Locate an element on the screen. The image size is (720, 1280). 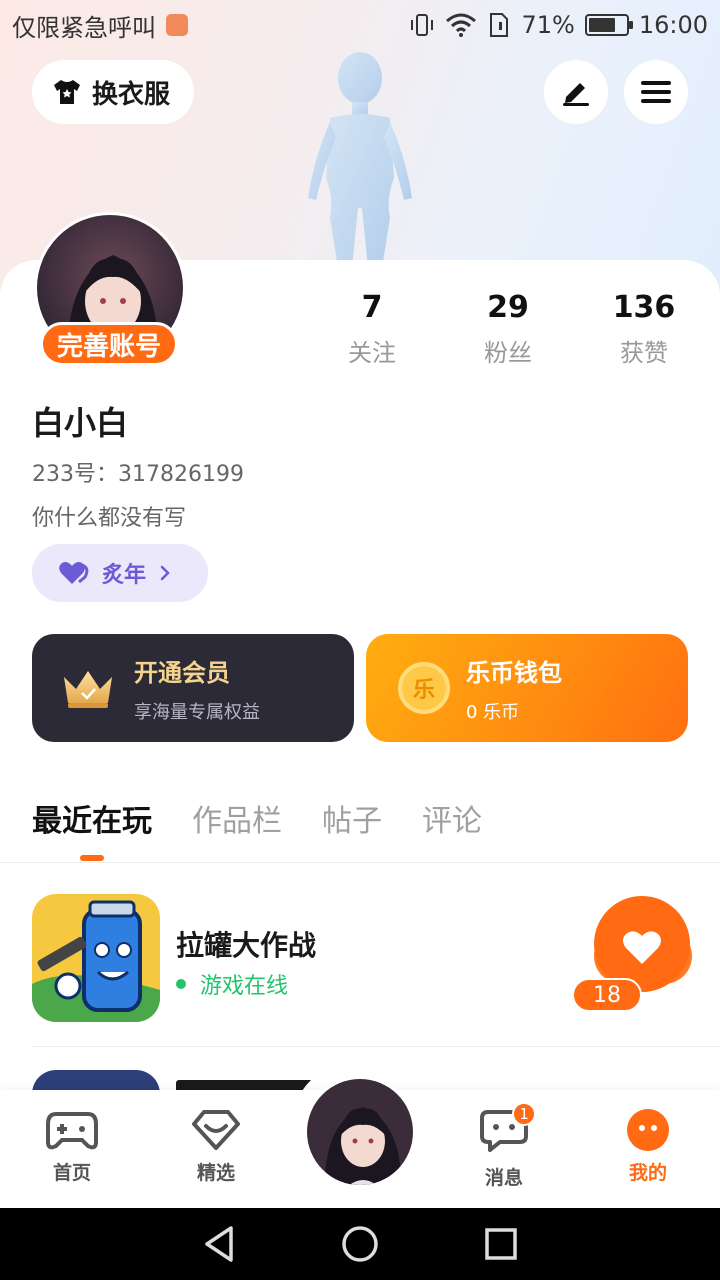
crown-icon is located at coordinates (88, 689).